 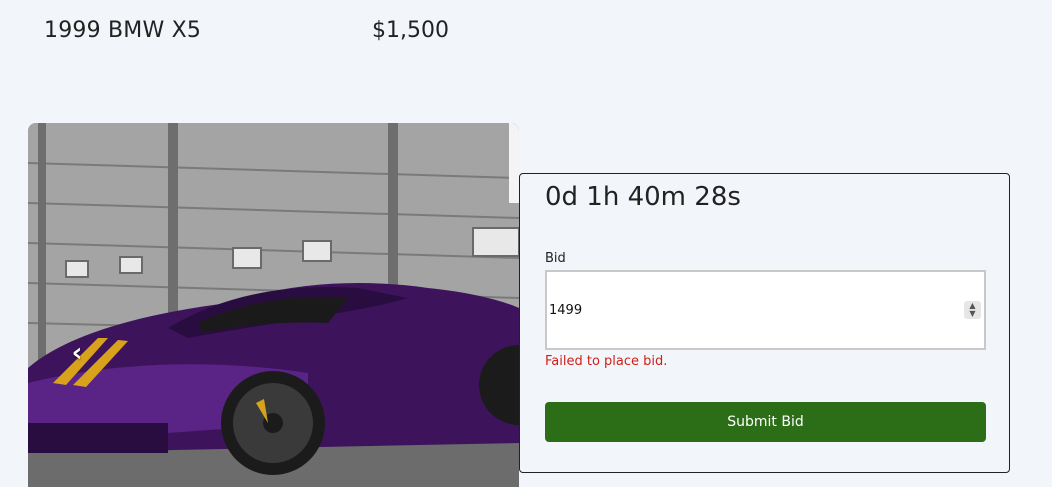 I want to click on number-stepper: ▲ ▼, so click(x=972, y=310).